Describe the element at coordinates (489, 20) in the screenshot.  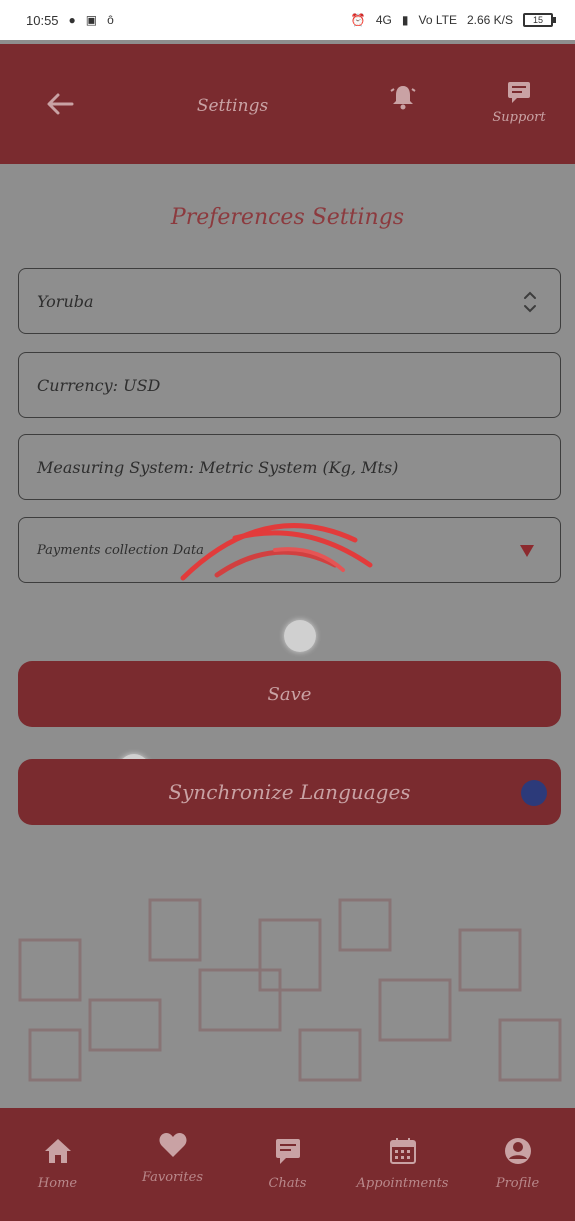
I see `speed-label: 2.66 K/S` at that location.